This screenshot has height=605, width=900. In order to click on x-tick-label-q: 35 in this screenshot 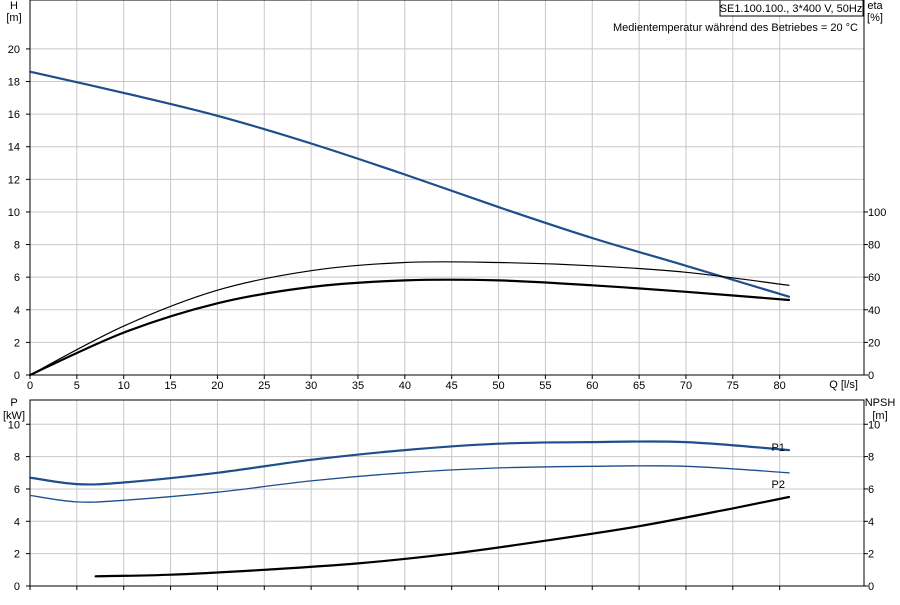, I will do `click(358, 386)`.